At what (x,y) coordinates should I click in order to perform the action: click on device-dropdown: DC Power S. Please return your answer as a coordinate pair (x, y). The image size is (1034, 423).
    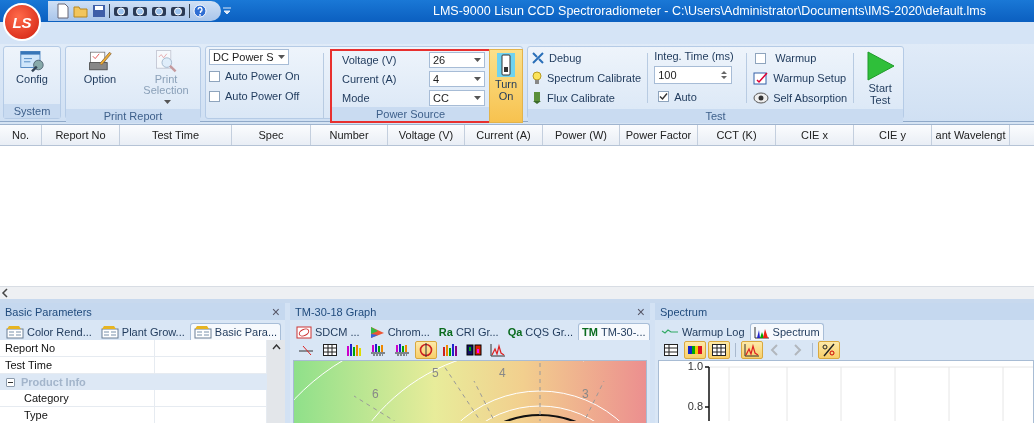
    Looking at the image, I should click on (249, 57).